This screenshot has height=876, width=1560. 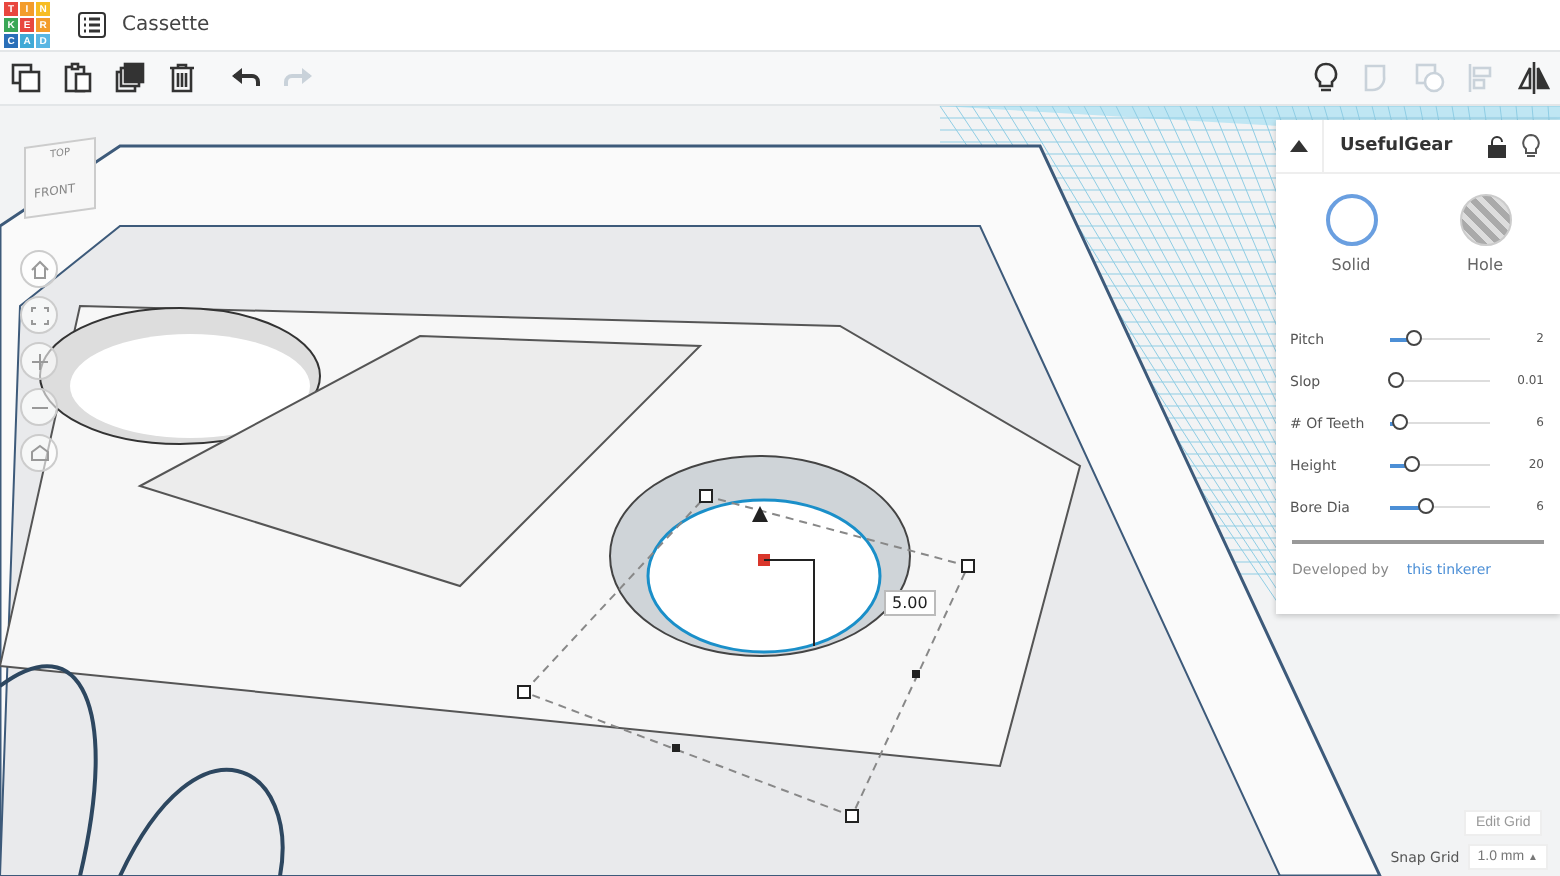 What do you see at coordinates (1299, 146) in the screenshot?
I see `triangle-icon` at bounding box center [1299, 146].